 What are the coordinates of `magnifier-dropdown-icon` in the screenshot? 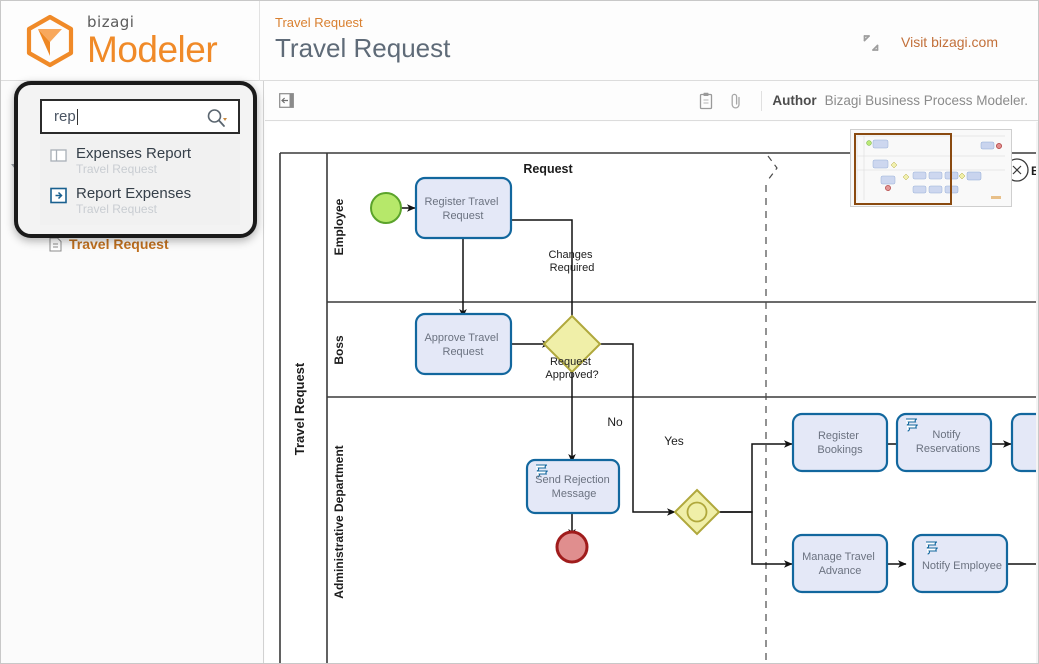 It's located at (217, 118).